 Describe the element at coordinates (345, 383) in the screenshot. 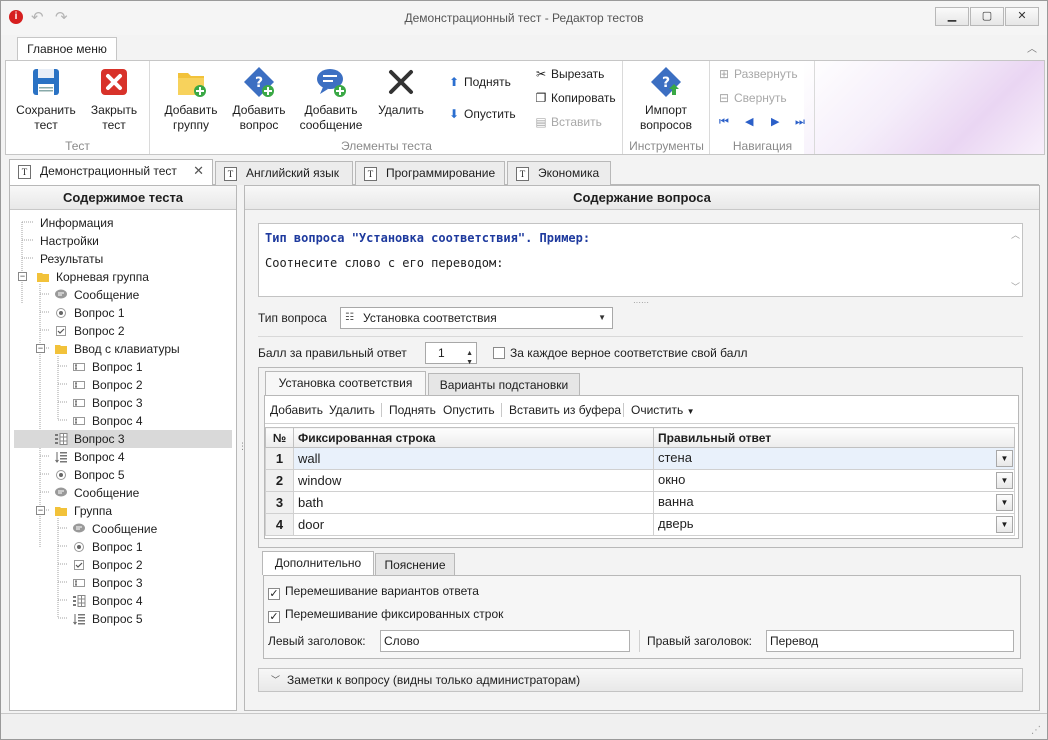

I see `tab-matching: Установка соответствия` at that location.